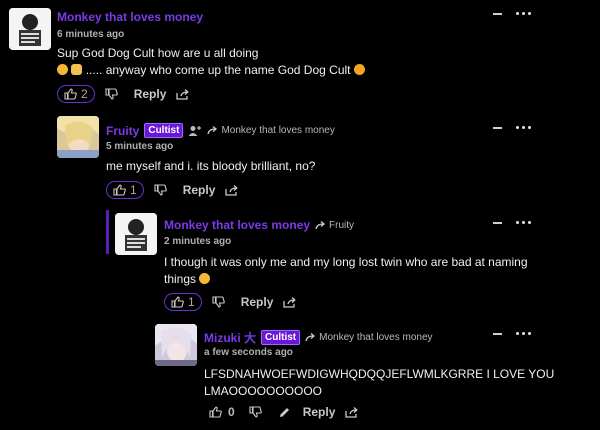 Image resolution: width=600 pixels, height=430 pixels. I want to click on reply-to: Fruity, so click(334, 225).